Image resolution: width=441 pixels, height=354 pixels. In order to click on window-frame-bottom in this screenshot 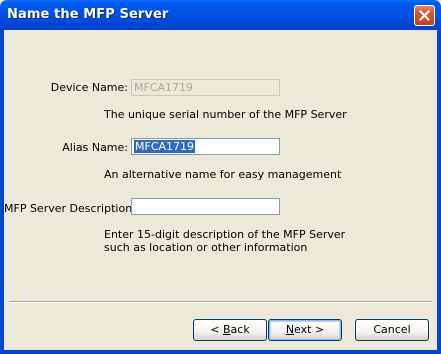, I will do `click(220, 352)`.